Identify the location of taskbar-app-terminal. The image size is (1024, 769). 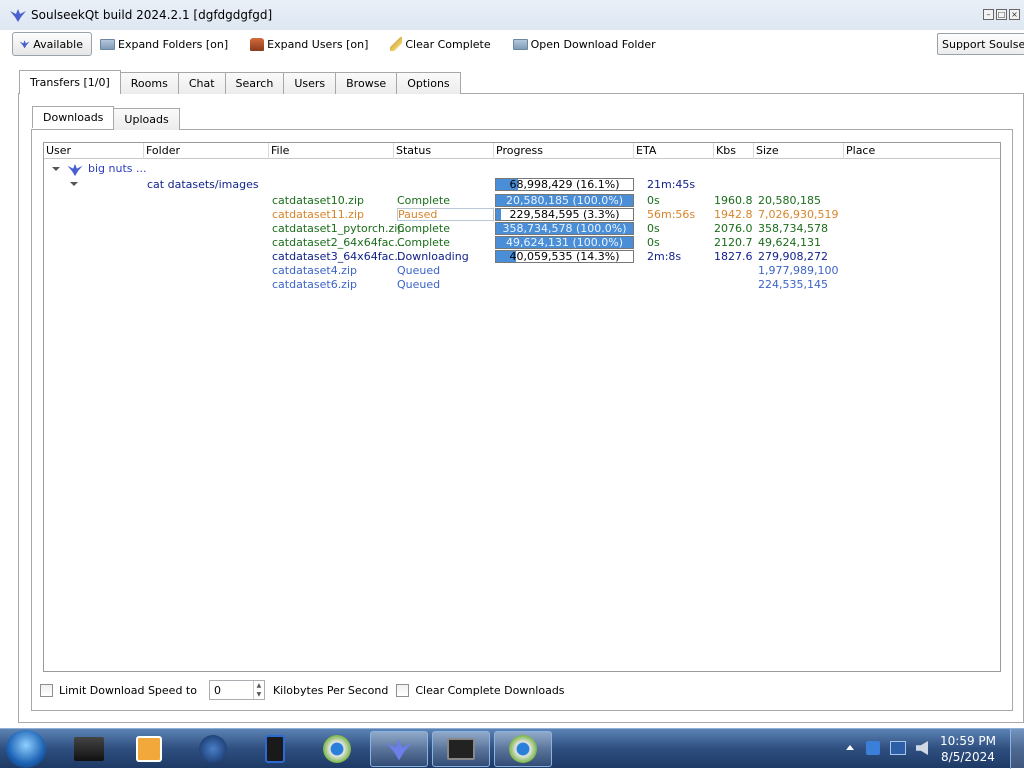
(89, 749).